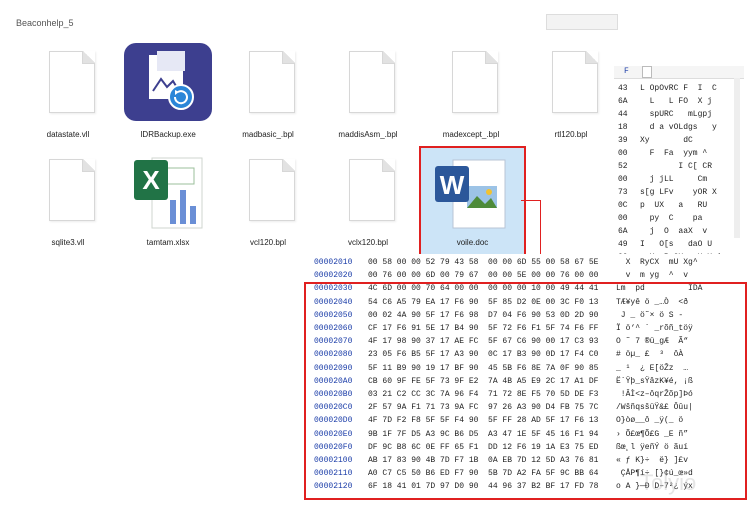 The image size is (748, 507). I want to click on file-name: madexcept_.bpl, so click(471, 134).